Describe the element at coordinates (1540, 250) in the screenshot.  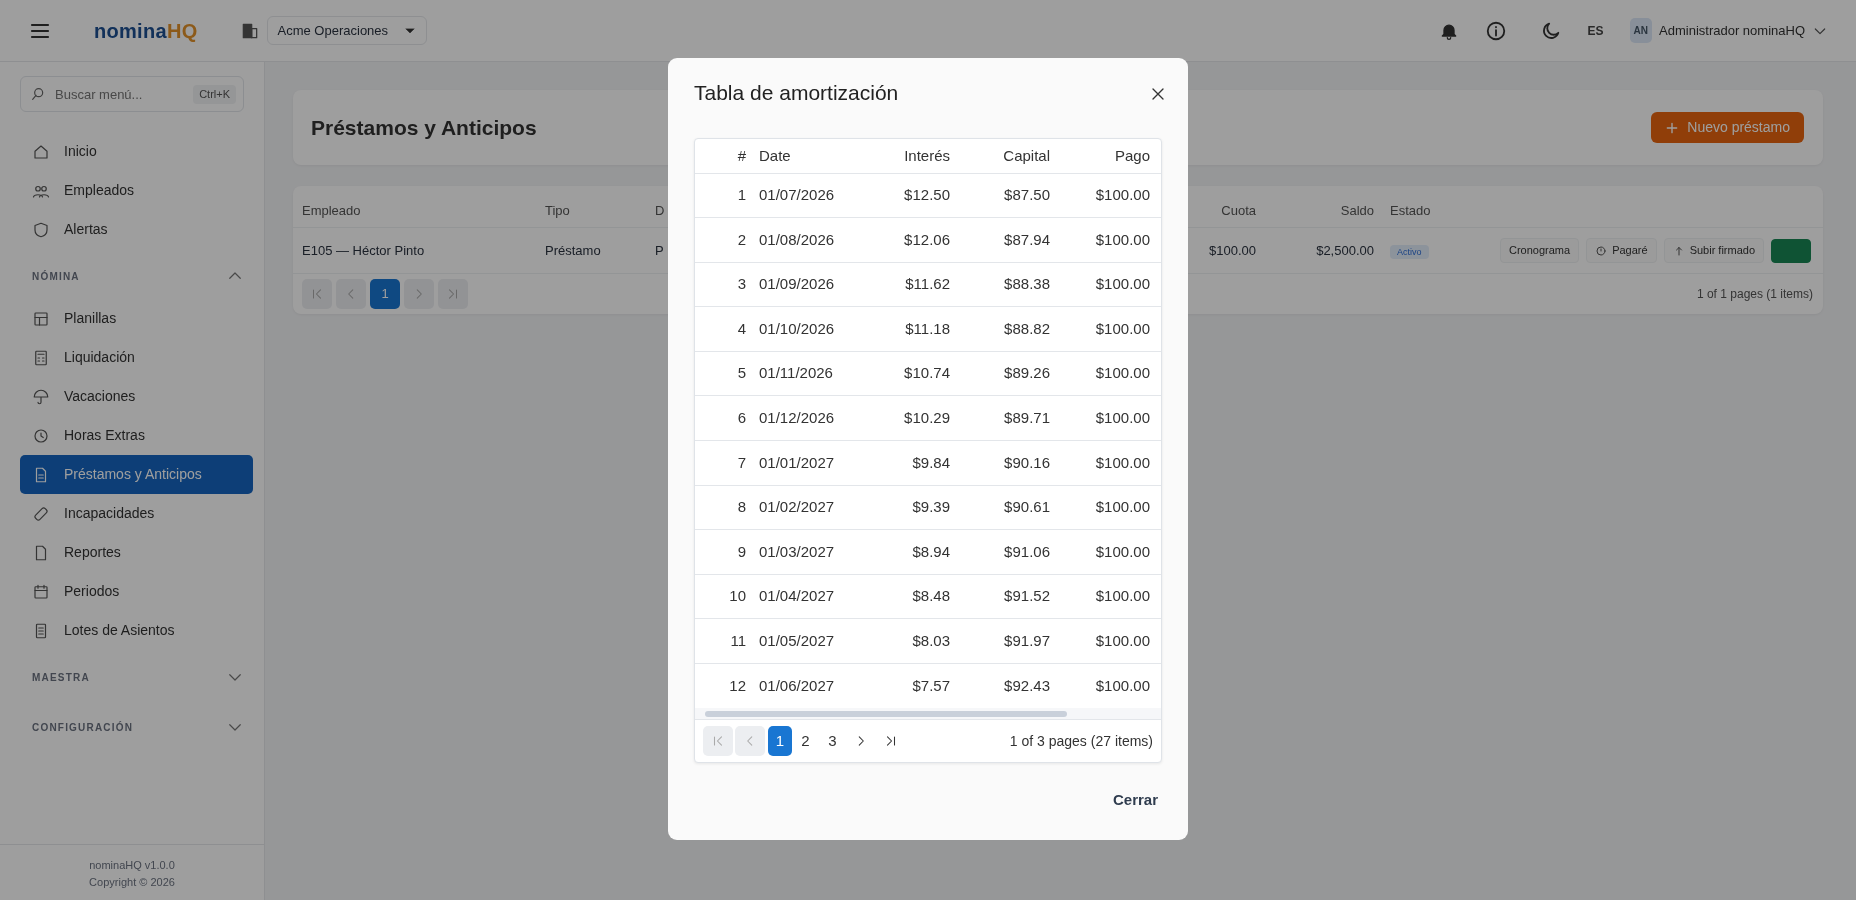
I see `schedule-button: Cronograma` at that location.